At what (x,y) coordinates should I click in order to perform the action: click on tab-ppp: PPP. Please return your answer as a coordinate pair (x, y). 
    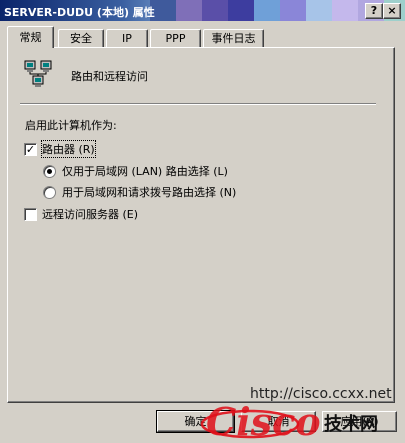
    Looking at the image, I should click on (175, 38).